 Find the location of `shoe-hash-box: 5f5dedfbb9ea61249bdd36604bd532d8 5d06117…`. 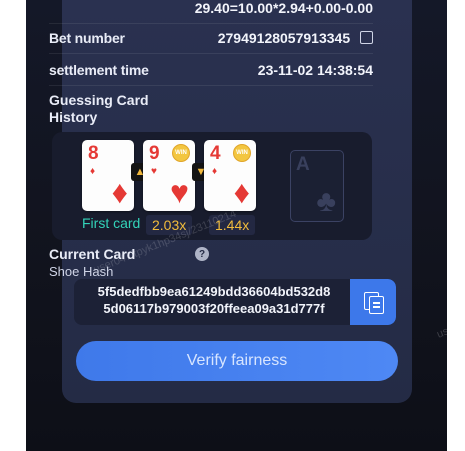

shoe-hash-box: 5f5dedfbb9ea61249bdd36604bd532d8 5d06117… is located at coordinates (235, 302).